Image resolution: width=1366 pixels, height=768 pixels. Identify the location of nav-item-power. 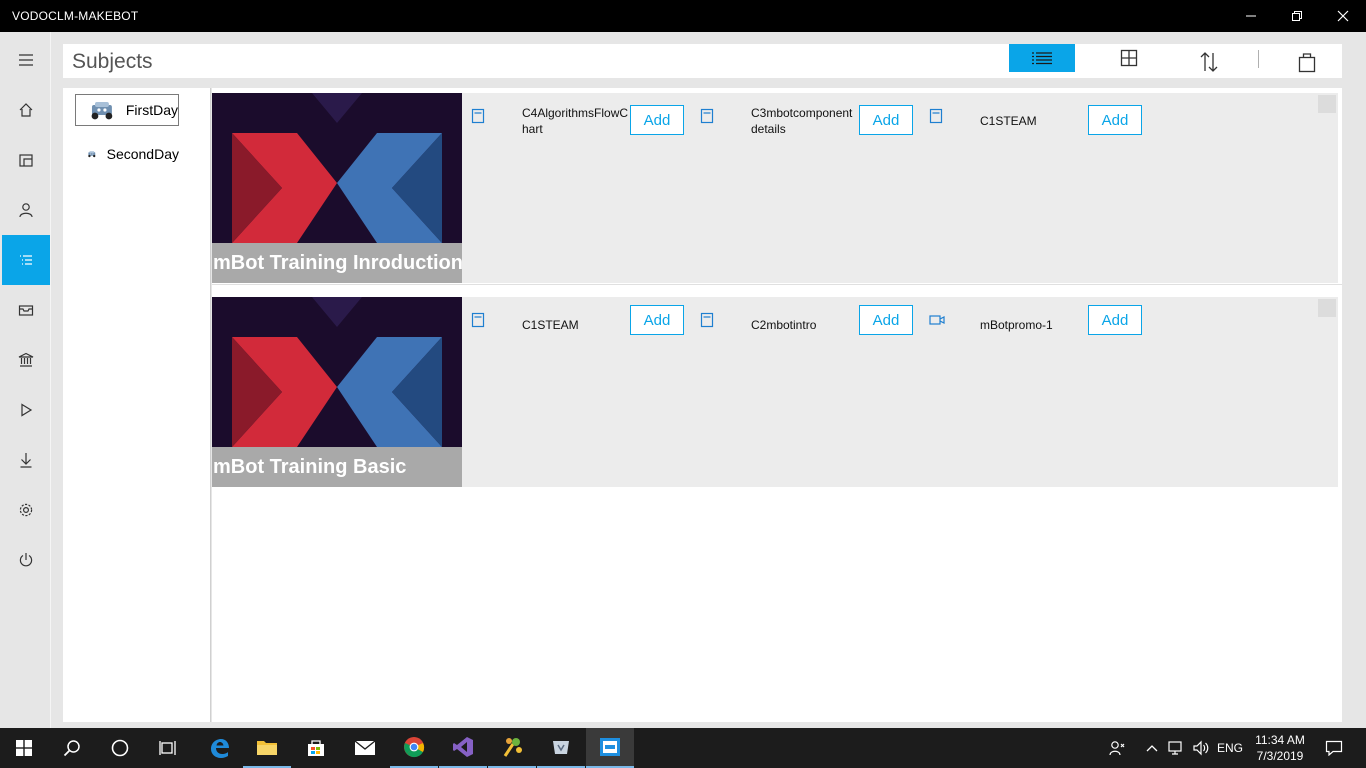
(26, 560).